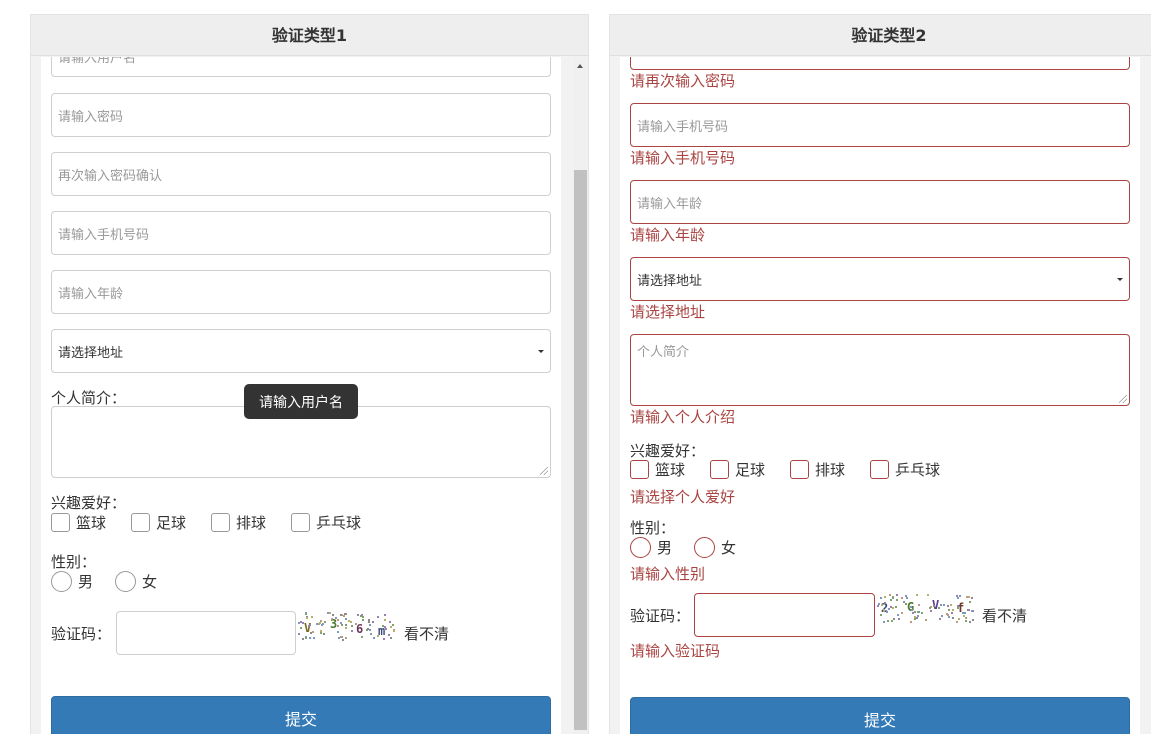 The image size is (1151, 734). What do you see at coordinates (301, 174) in the screenshot?
I see `confirm-password-input: 再次输入密码确认` at bounding box center [301, 174].